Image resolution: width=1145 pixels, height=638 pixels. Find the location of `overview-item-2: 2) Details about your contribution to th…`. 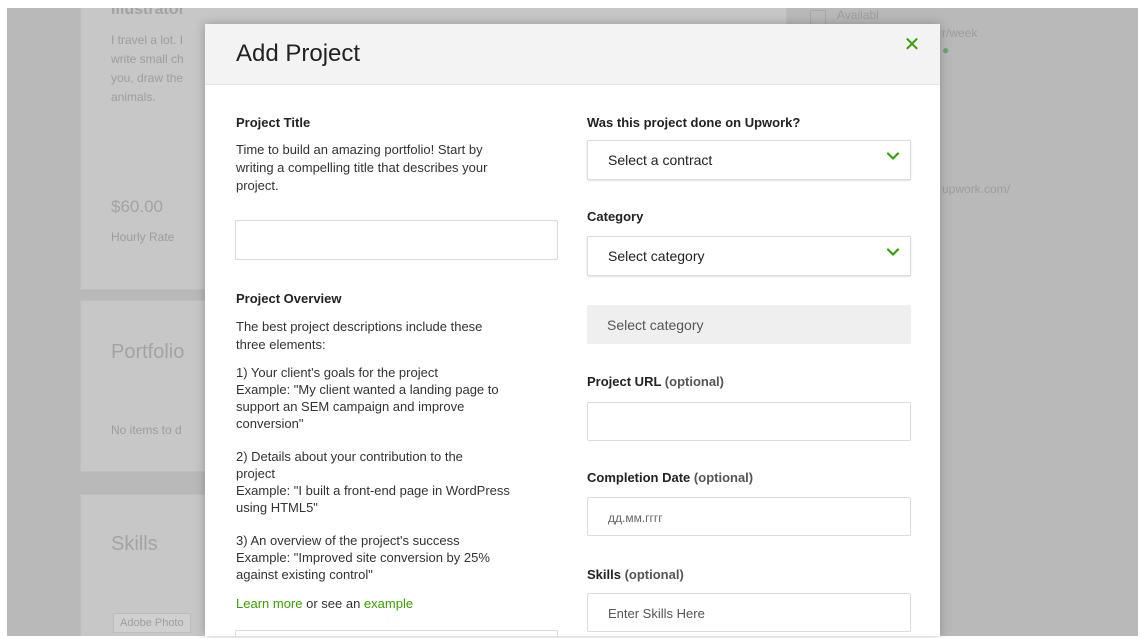

overview-item-2: 2) Details about your contribution to th… is located at coordinates (396, 482).